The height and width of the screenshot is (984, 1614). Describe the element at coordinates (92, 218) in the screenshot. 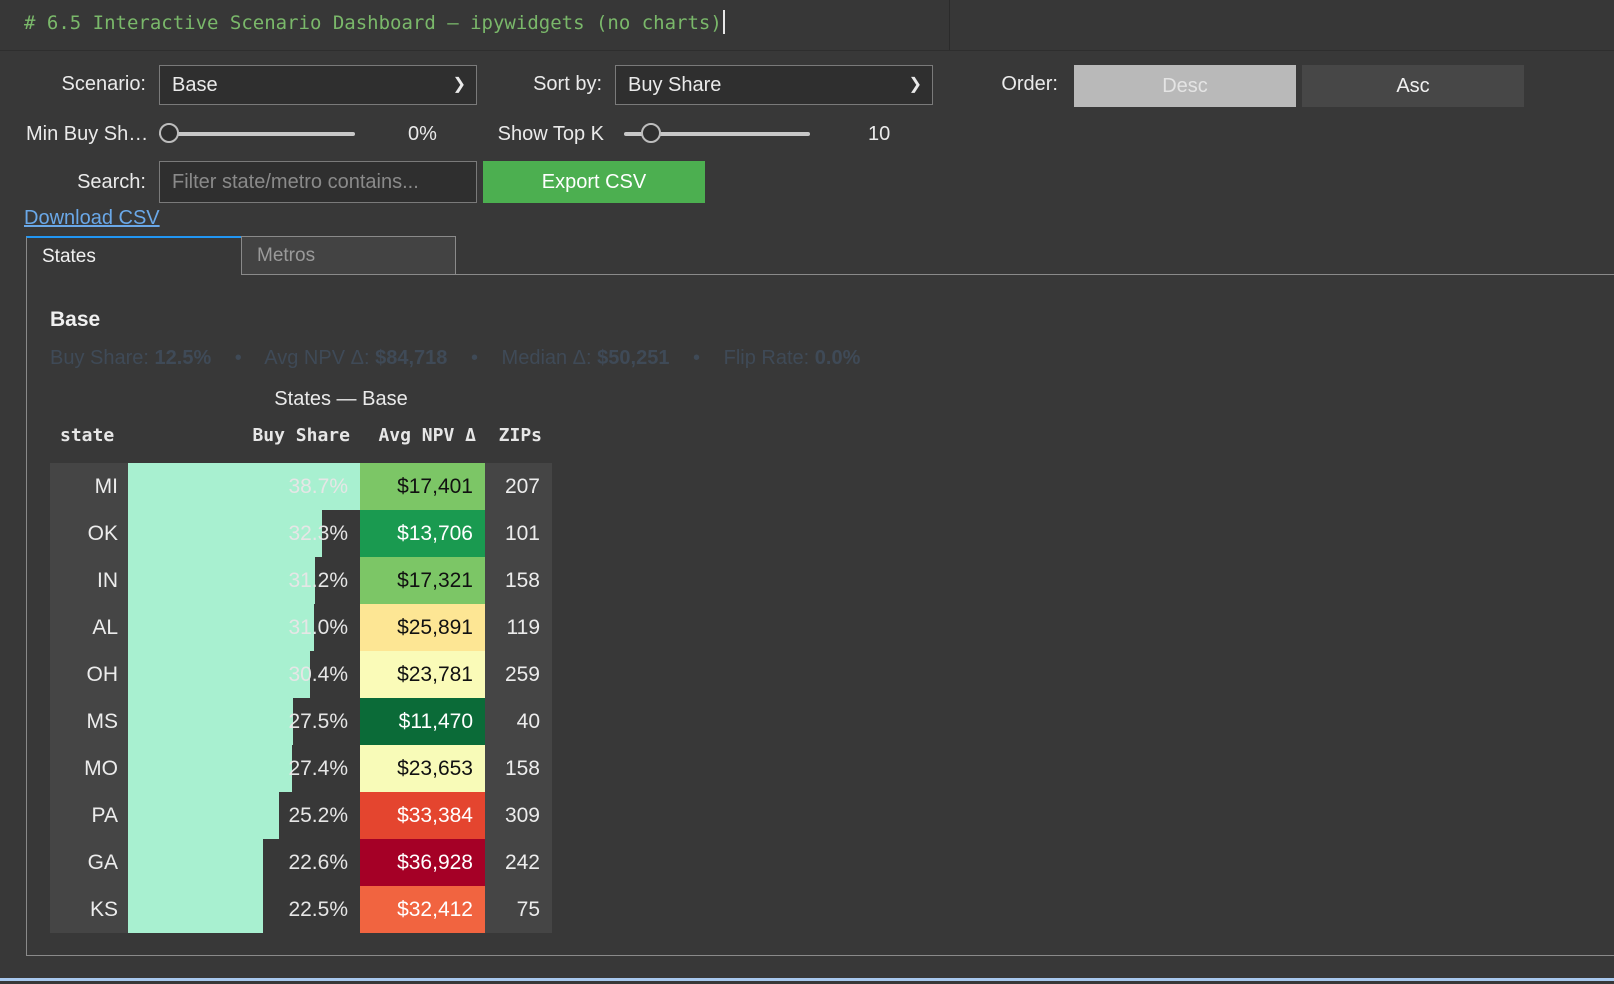

I see `download-csv-link: Download CSV` at that location.